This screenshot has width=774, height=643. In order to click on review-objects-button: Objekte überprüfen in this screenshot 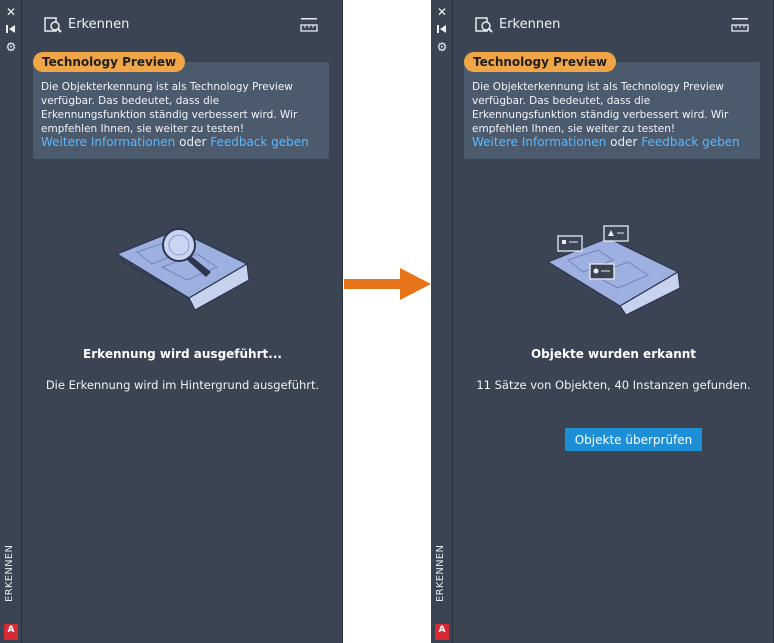, I will do `click(633, 439)`.